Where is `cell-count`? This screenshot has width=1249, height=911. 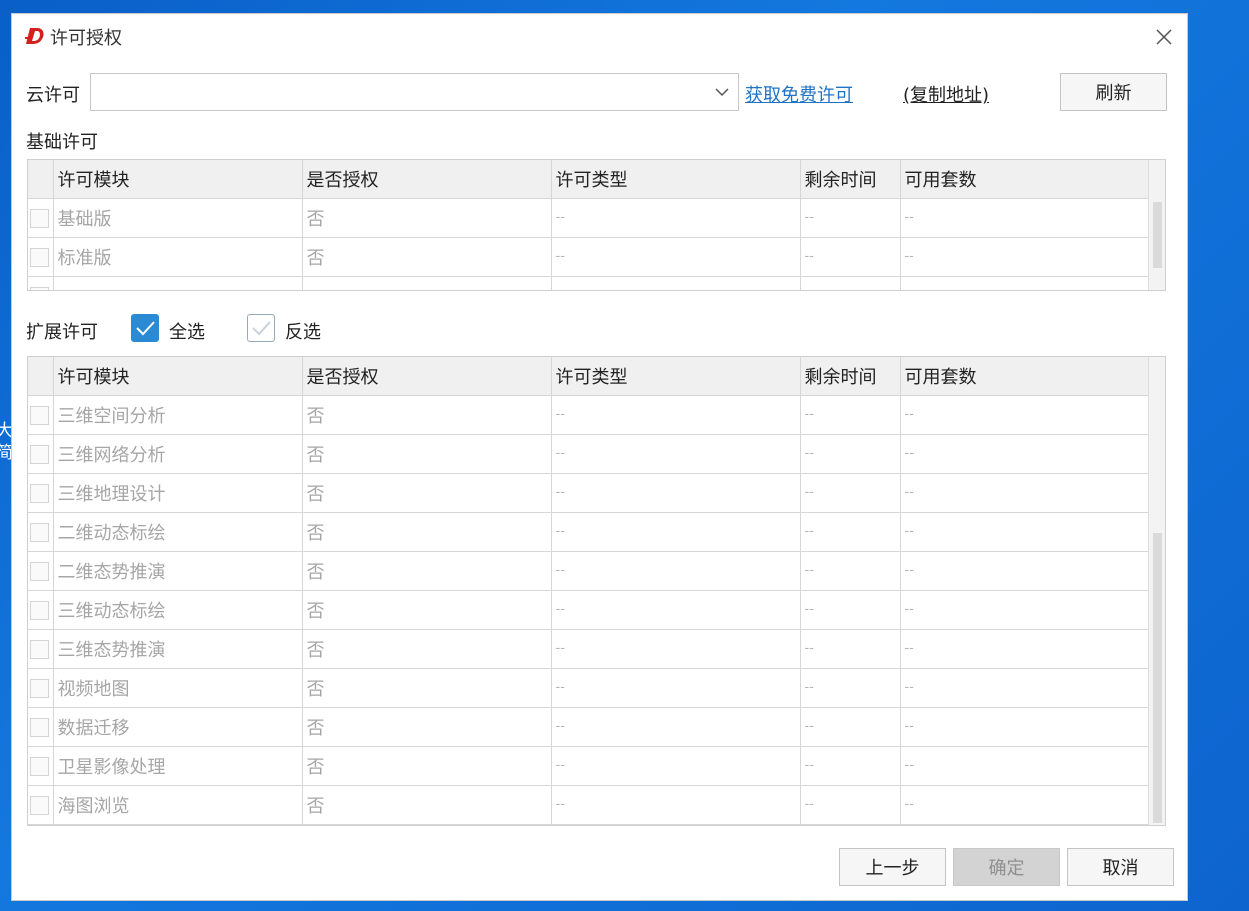 cell-count is located at coordinates (1025, 283).